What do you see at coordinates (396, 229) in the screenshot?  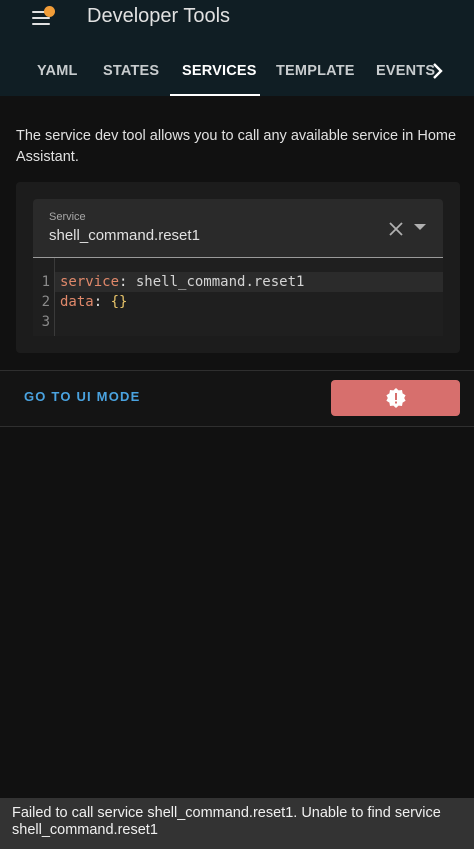 I see `close-icon` at bounding box center [396, 229].